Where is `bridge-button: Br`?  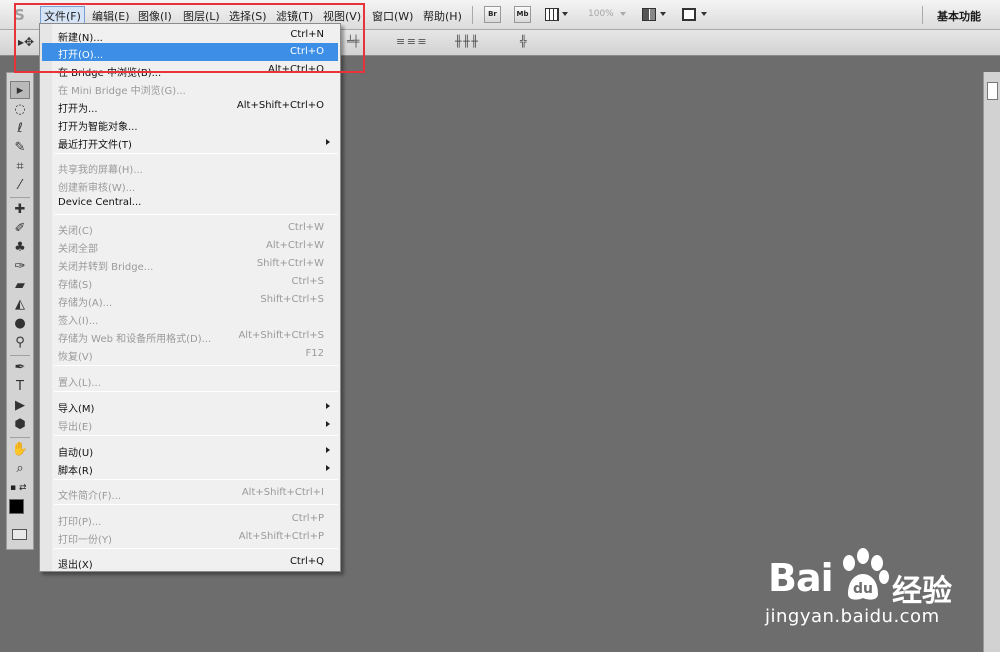 bridge-button: Br is located at coordinates (492, 14).